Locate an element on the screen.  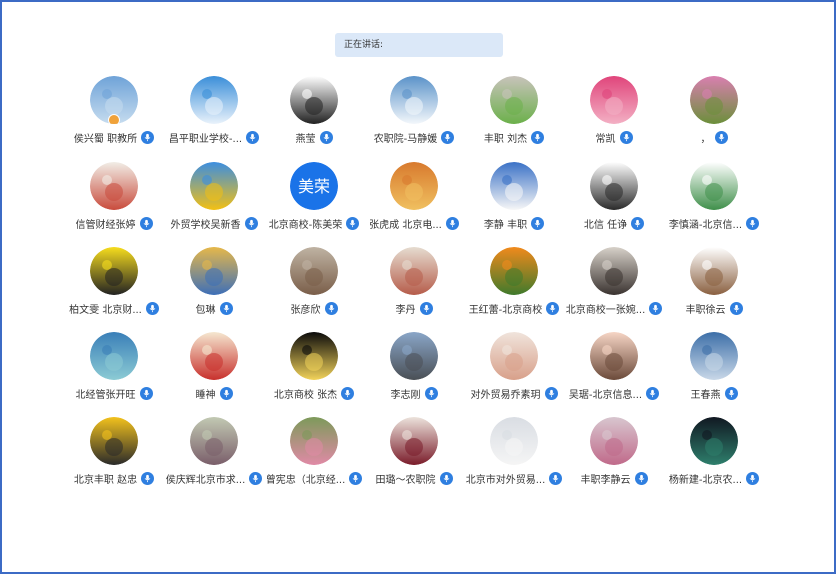
participant-name-row: 北信 任诤 is located at coordinates (614, 223).